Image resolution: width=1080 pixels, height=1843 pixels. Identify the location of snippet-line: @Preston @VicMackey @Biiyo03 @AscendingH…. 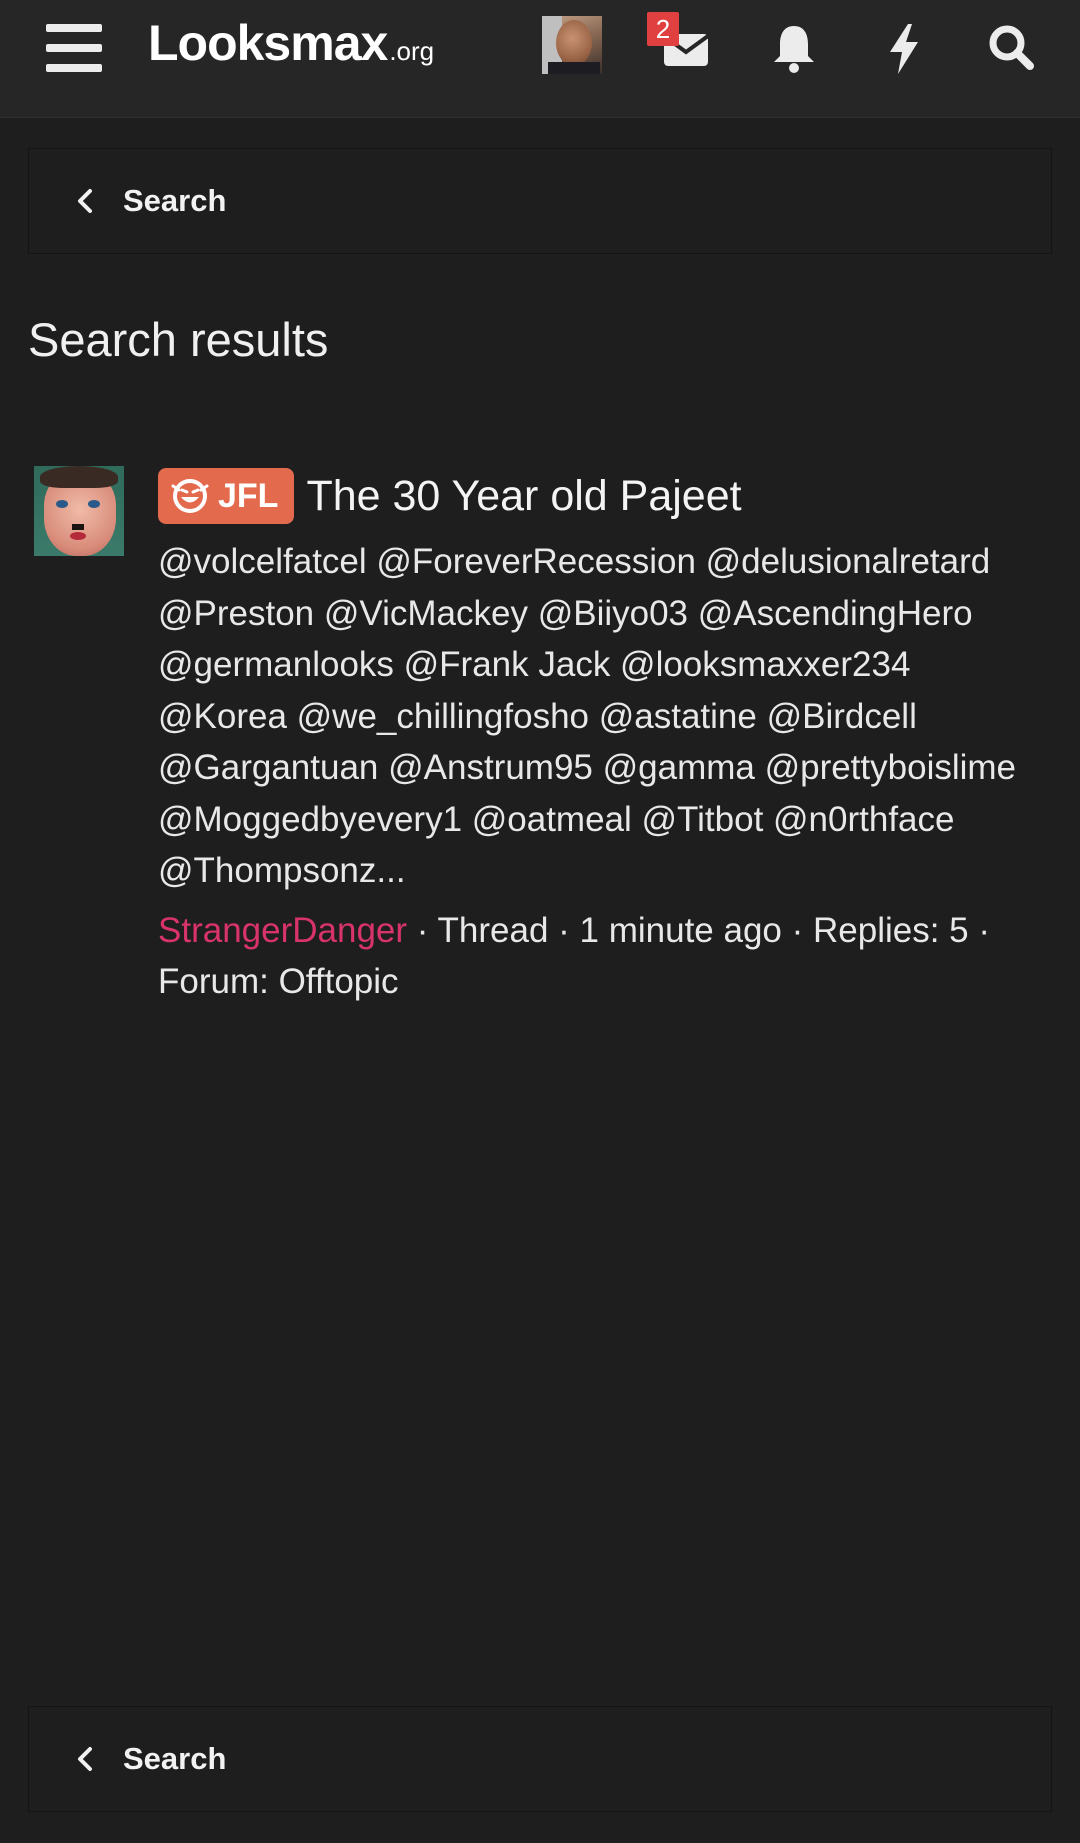
(565, 613).